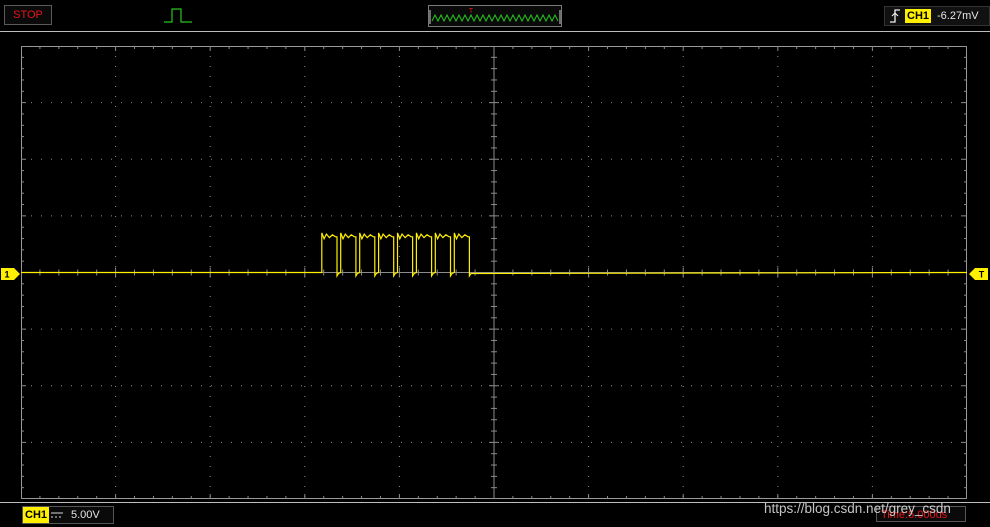 The image size is (990, 527). Describe the element at coordinates (10, 274) in the screenshot. I see `ch1-level-marker: 1` at that location.